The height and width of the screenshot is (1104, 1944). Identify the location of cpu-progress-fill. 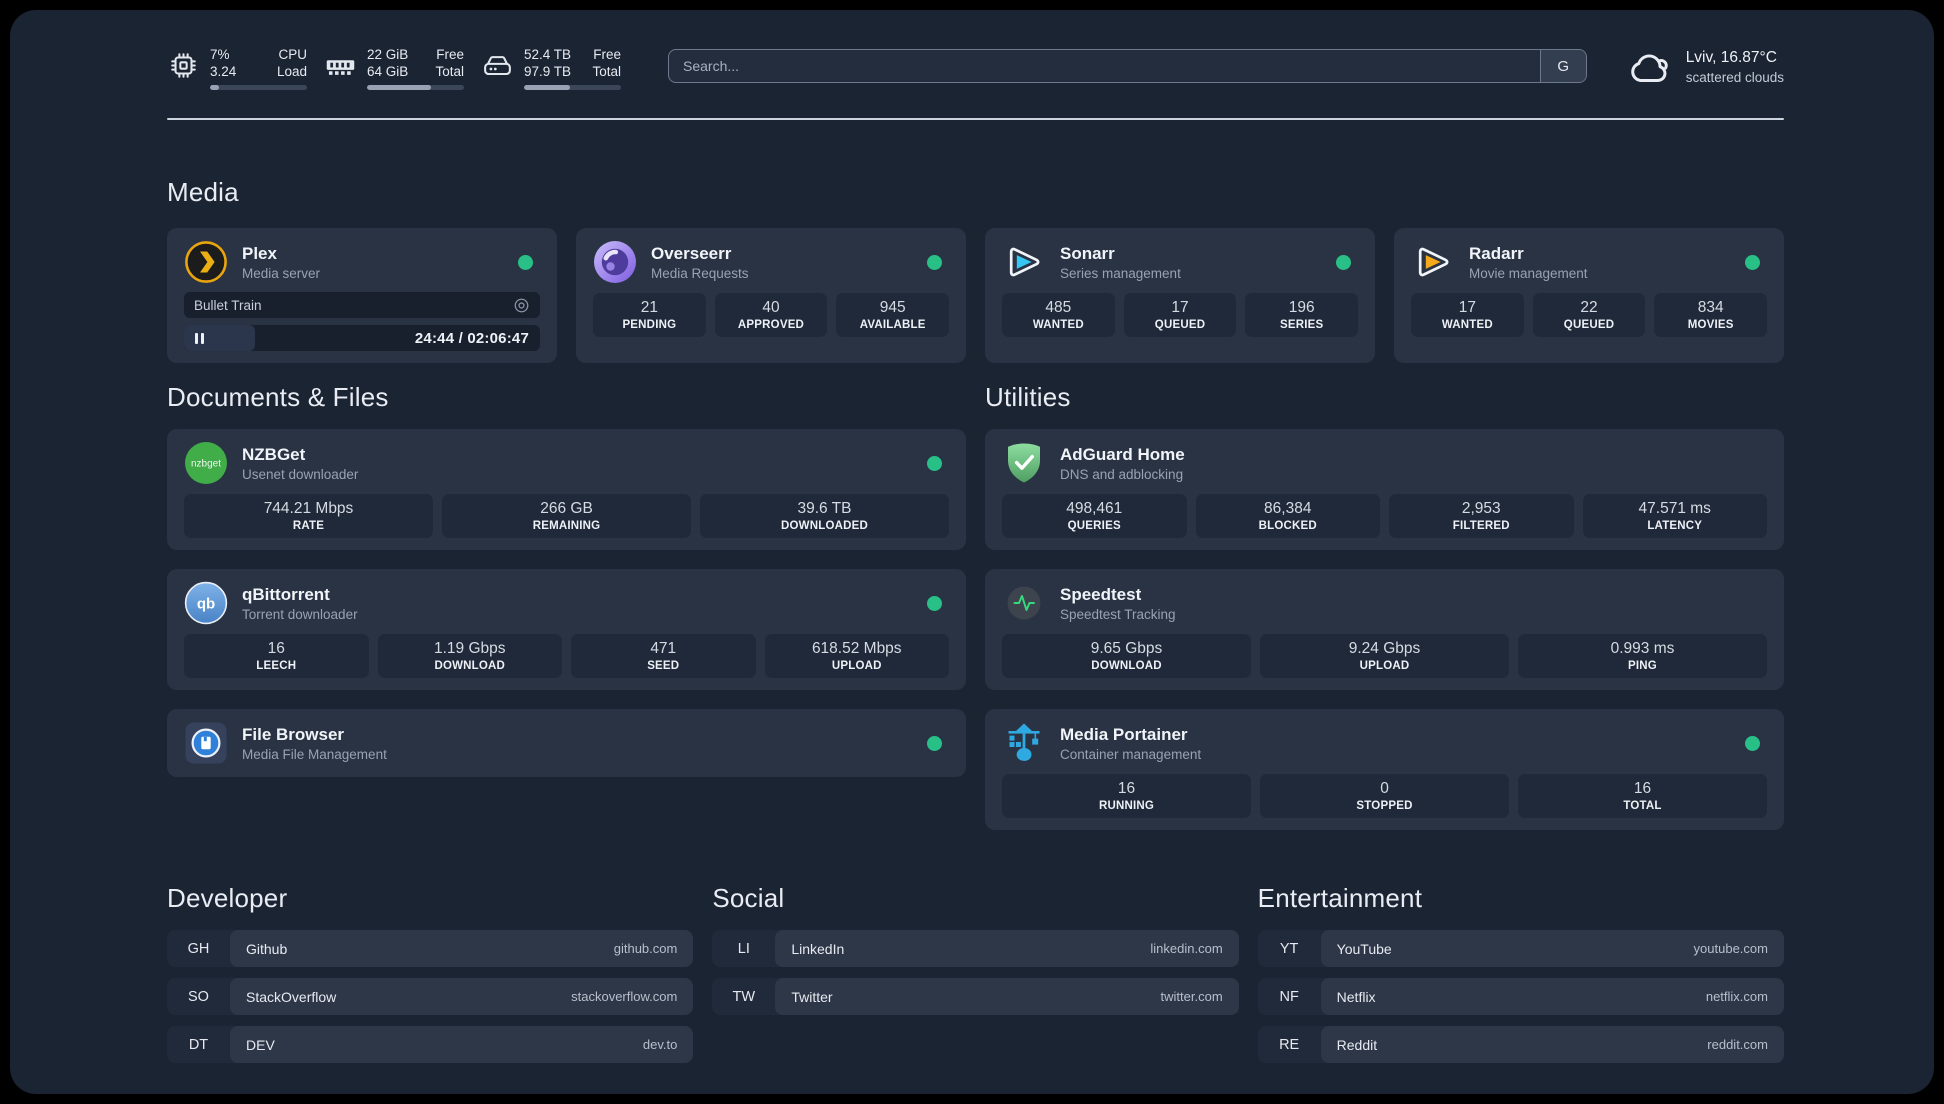
(214, 87).